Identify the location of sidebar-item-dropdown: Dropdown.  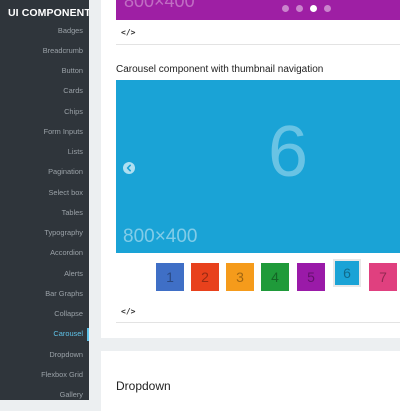
(44, 354).